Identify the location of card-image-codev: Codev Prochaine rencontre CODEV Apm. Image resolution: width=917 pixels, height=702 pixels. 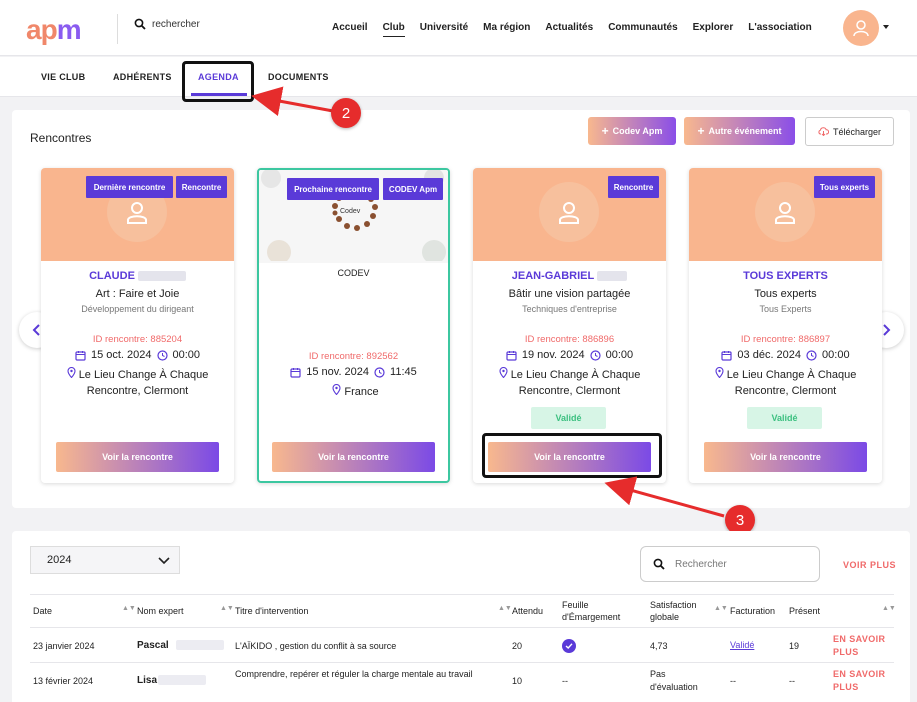
(353, 216).